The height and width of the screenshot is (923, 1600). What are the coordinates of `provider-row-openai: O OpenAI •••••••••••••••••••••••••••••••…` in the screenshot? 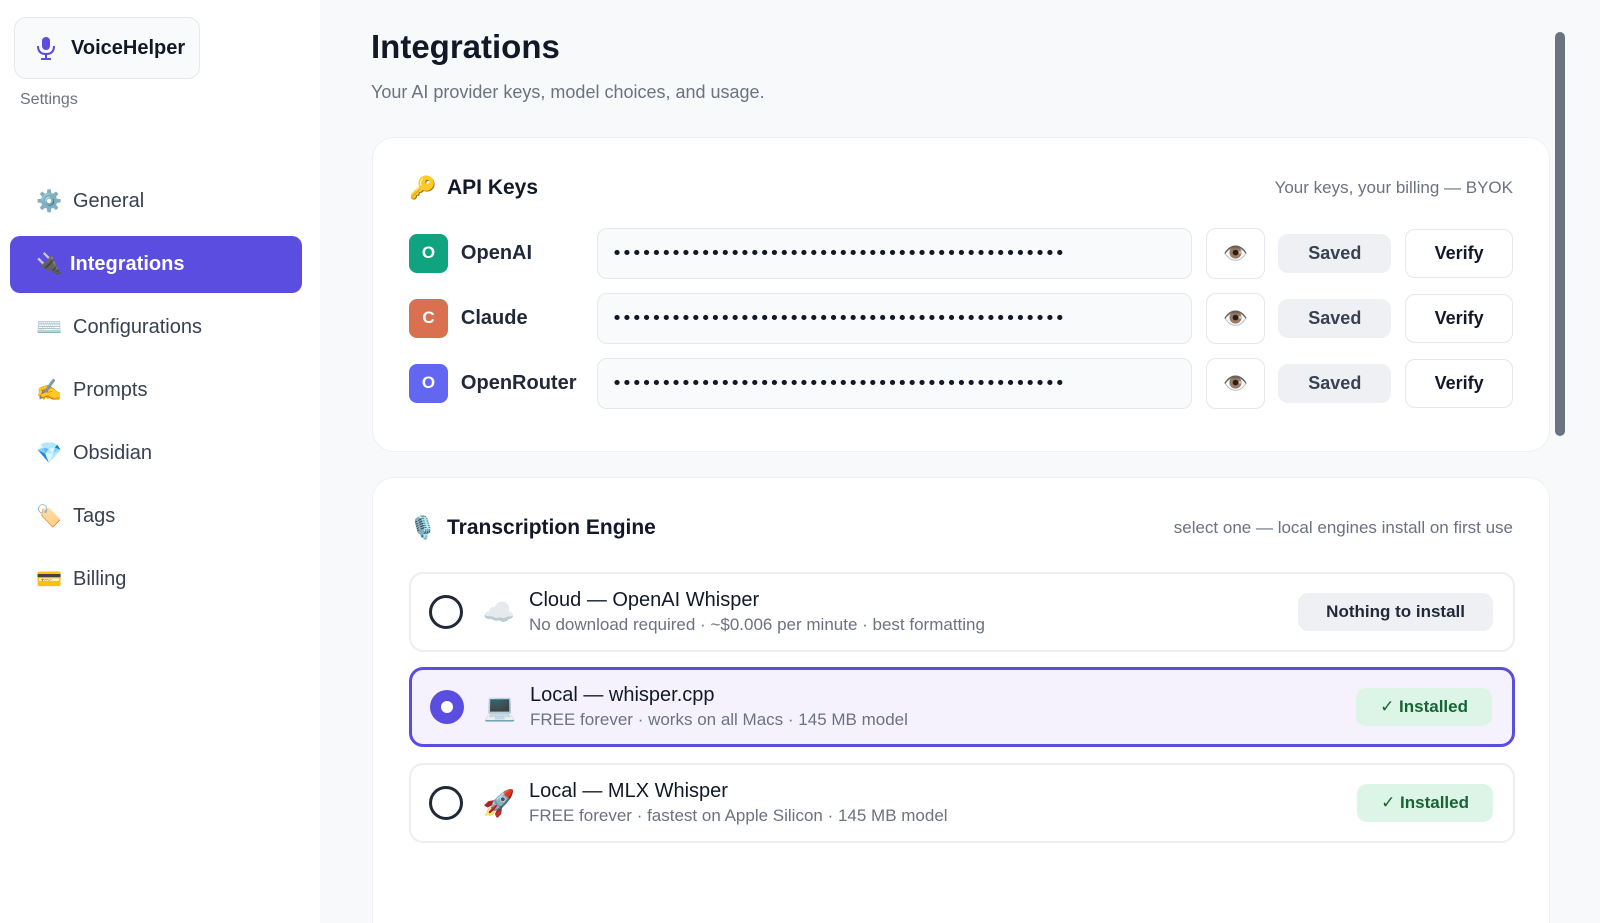 It's located at (961, 253).